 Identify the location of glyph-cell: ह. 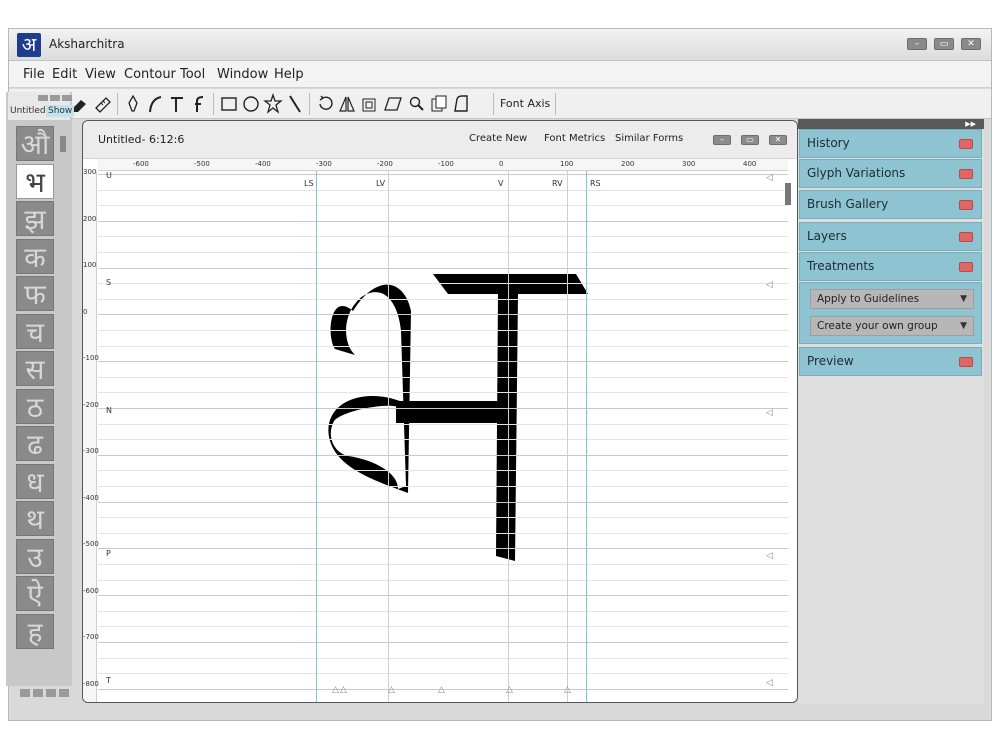
(35, 631).